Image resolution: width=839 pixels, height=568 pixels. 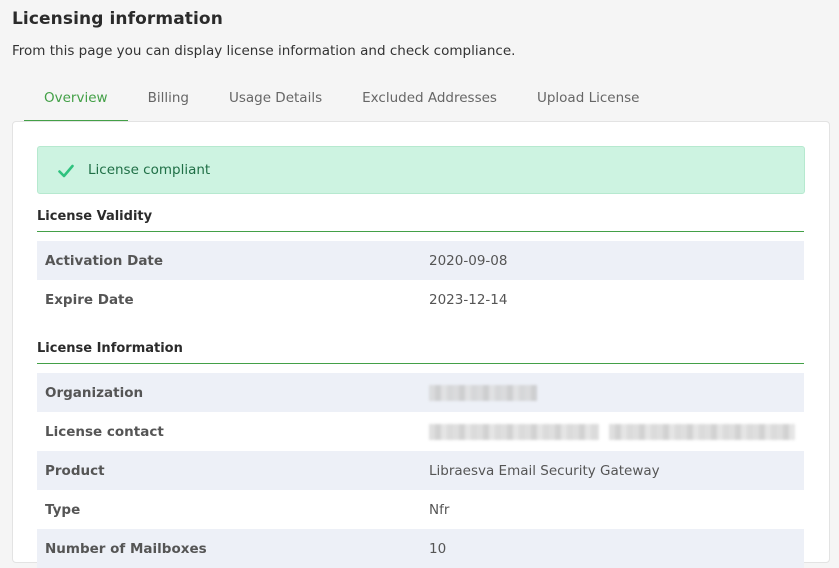 What do you see at coordinates (420, 509) in the screenshot?
I see `table-row: Type Nfr` at bounding box center [420, 509].